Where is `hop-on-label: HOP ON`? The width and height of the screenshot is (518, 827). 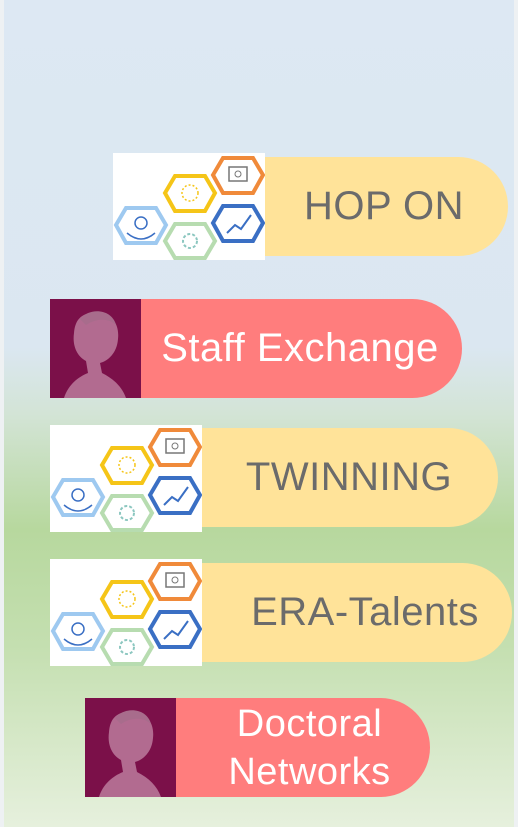
hop-on-label: HOP ON is located at coordinates (384, 206).